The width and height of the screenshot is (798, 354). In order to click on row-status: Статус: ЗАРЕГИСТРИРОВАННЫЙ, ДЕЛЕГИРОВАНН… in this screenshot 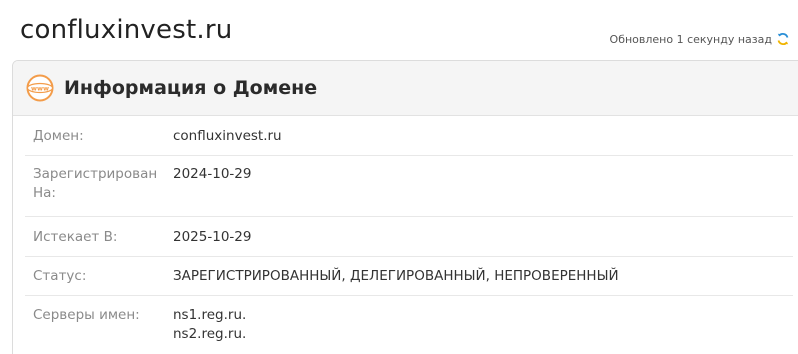, I will do `click(409, 276)`.